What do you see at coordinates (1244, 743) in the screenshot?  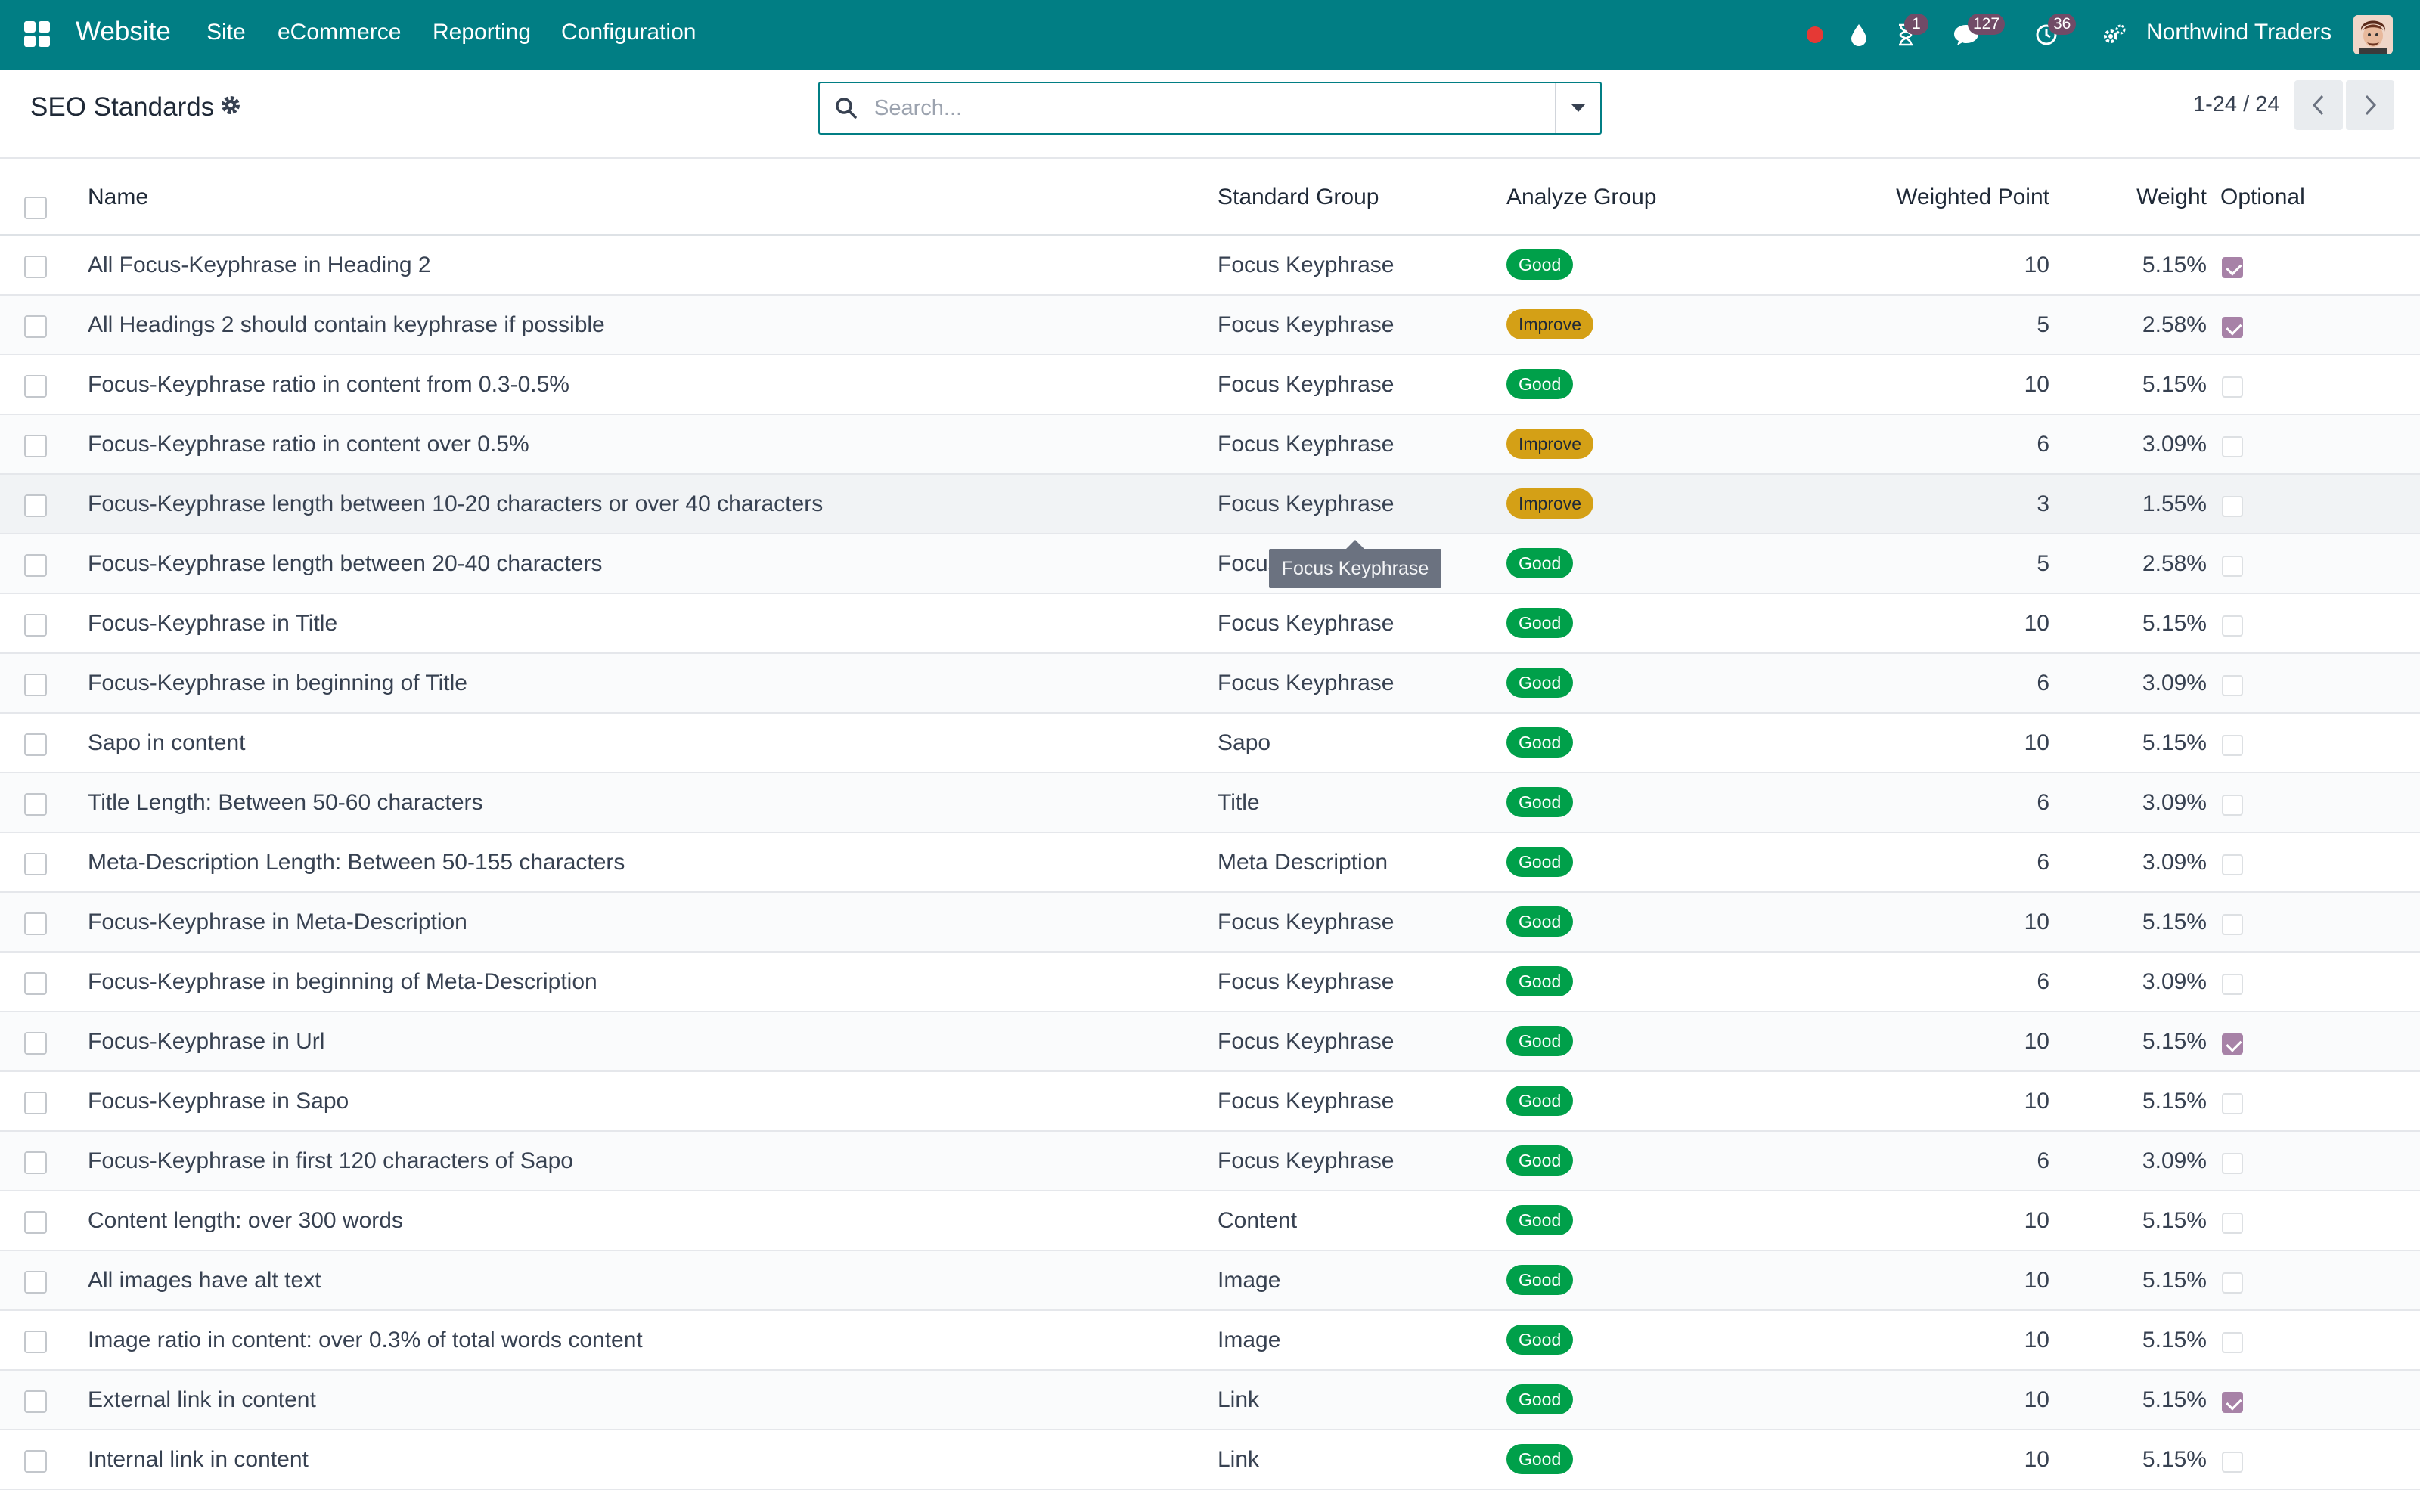 I see `row-standard-group: Sapo` at bounding box center [1244, 743].